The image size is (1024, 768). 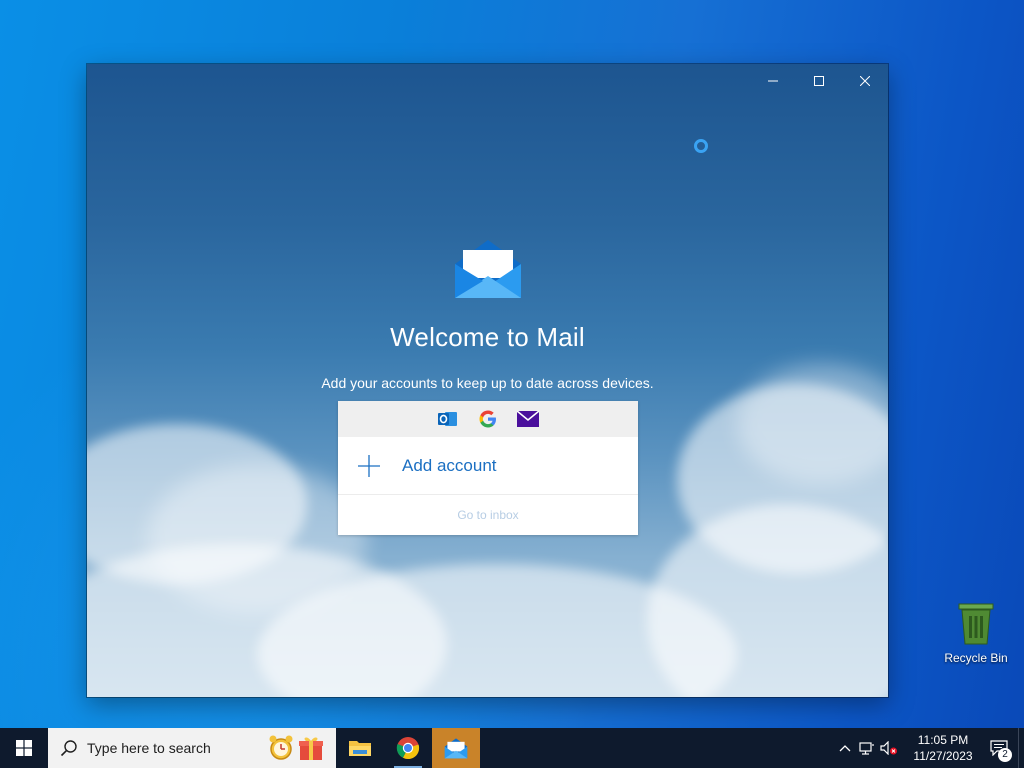 I want to click on maximize-icon, so click(x=819, y=81).